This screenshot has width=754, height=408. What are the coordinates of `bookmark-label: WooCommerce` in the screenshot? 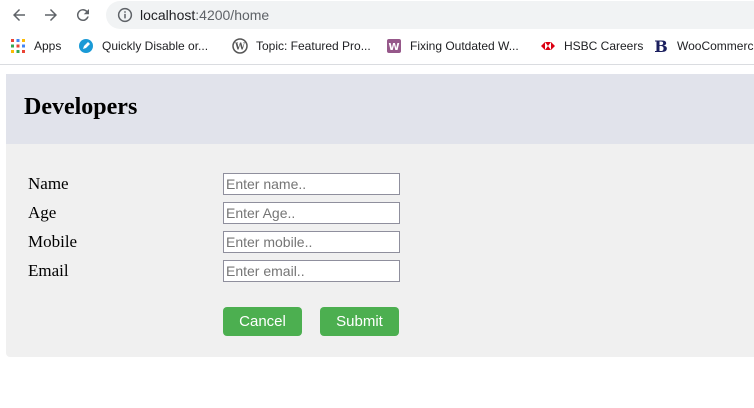 It's located at (715, 46).